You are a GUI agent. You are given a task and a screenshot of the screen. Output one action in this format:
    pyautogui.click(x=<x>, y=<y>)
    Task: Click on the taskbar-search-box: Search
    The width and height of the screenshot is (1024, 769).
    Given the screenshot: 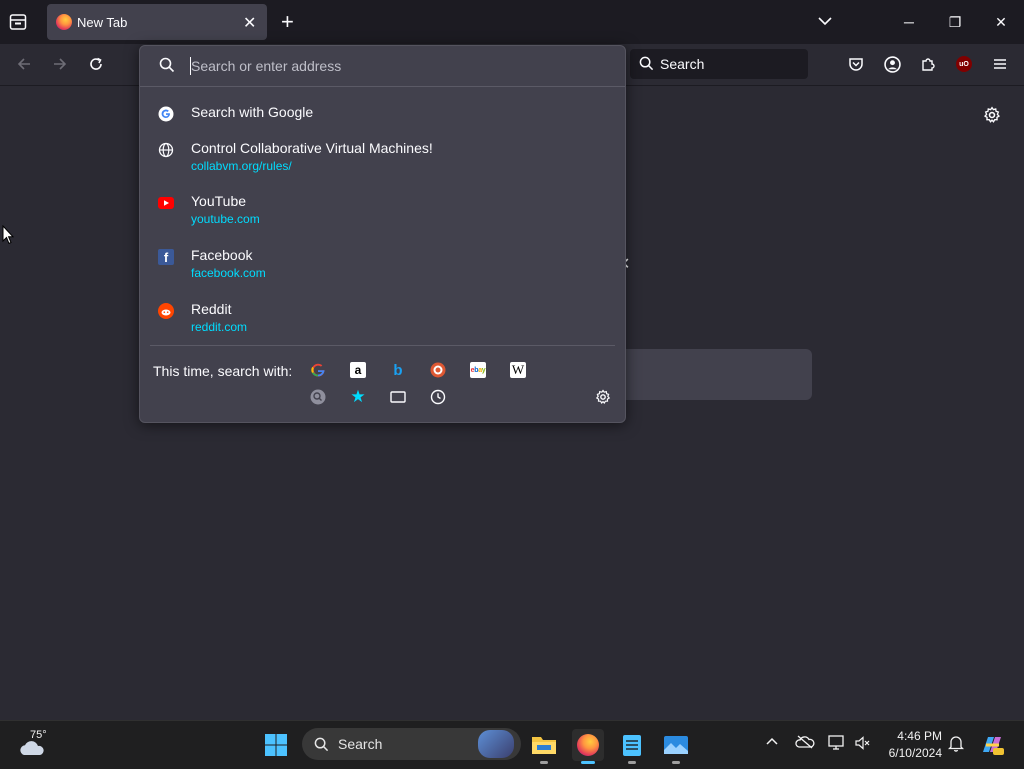 What is the action you would take?
    pyautogui.click(x=411, y=744)
    